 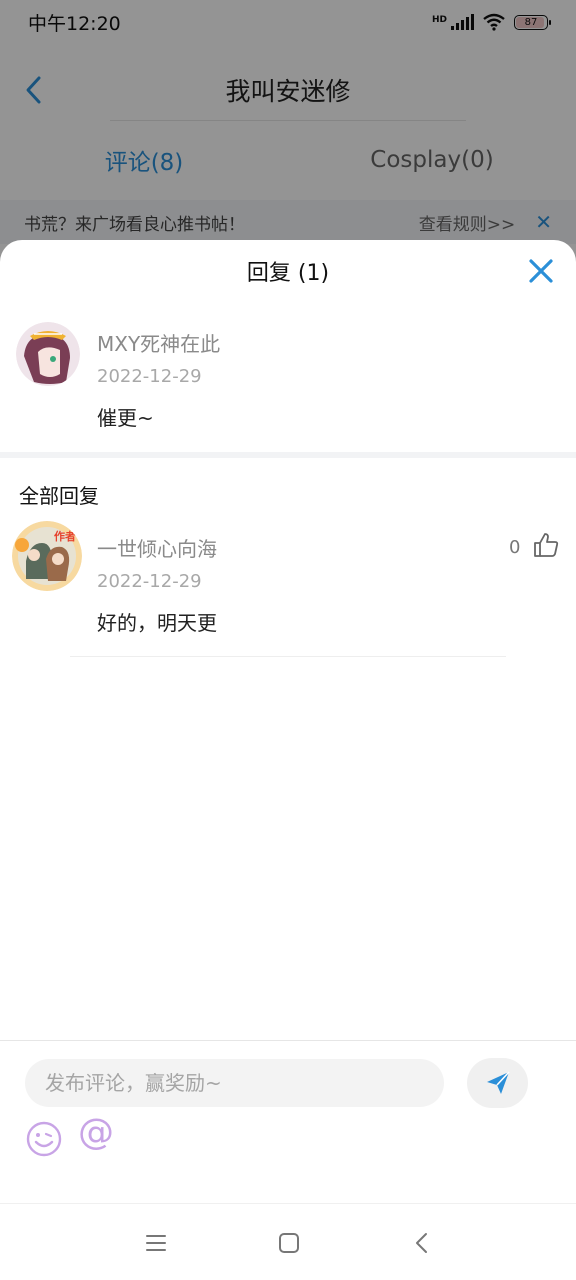 I want to click on send-button, so click(x=497, y=1083).